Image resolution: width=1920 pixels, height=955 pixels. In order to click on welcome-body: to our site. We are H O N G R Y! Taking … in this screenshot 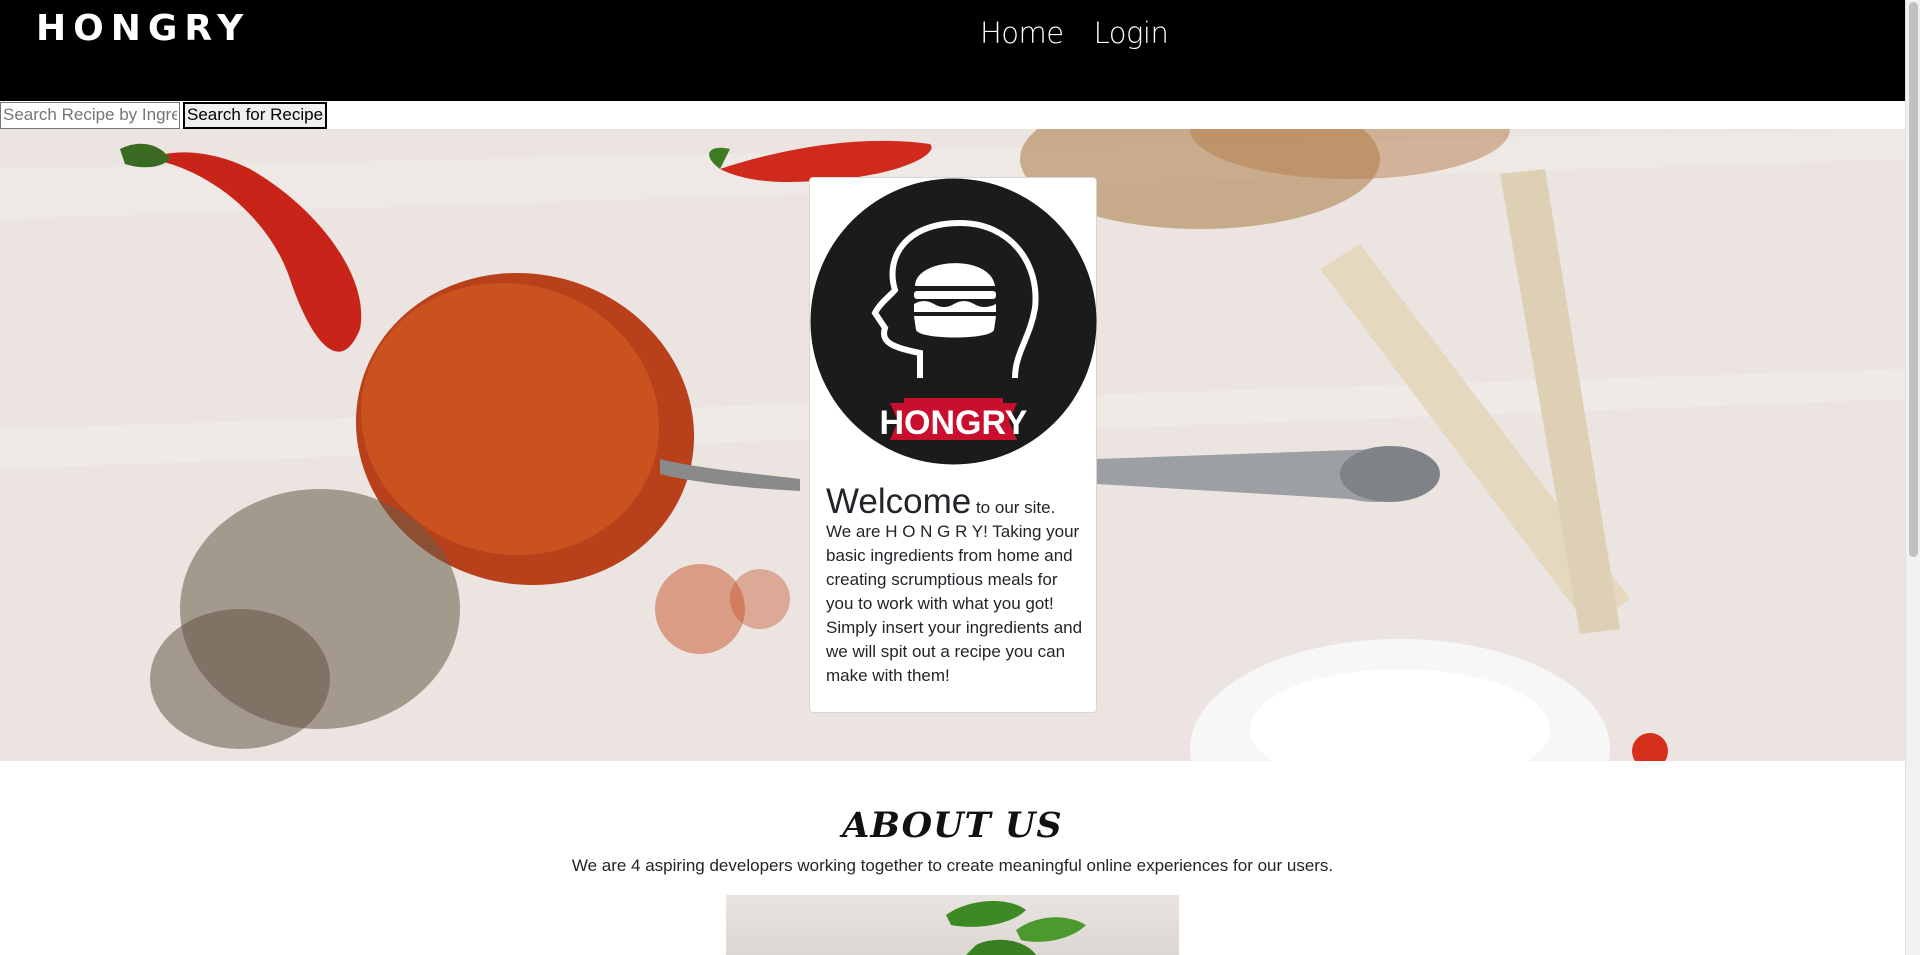, I will do `click(954, 591)`.